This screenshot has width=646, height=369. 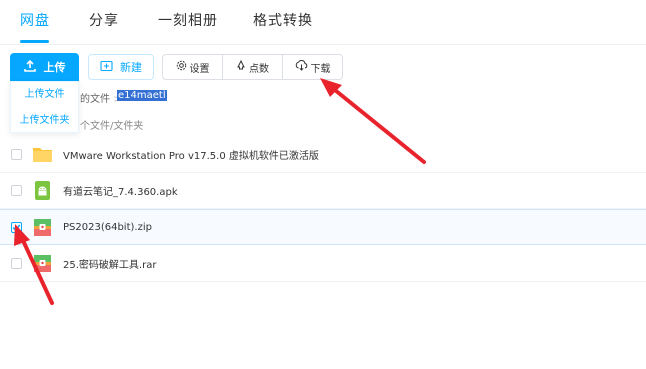 I want to click on settings-button: 设置, so click(x=193, y=67).